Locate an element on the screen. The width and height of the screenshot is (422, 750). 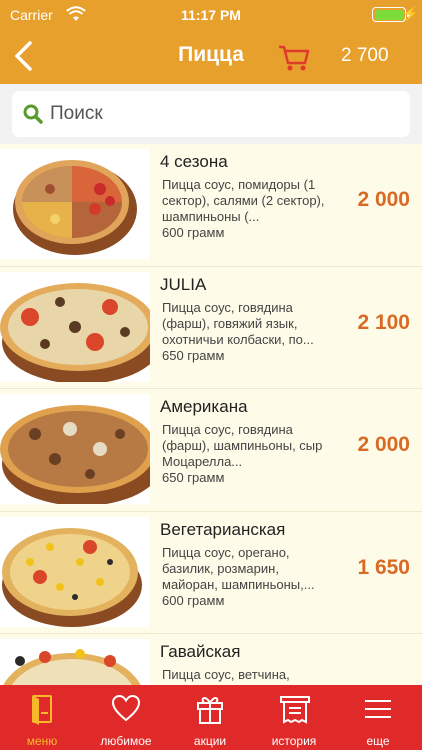
tab-label: любимое is located at coordinates (126, 741).